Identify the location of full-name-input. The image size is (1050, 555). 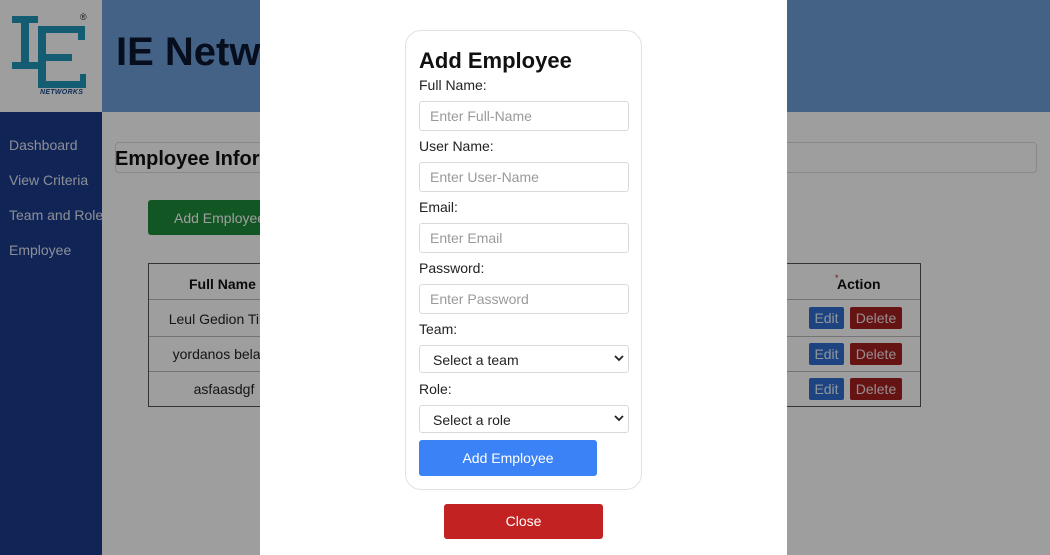
(524, 116).